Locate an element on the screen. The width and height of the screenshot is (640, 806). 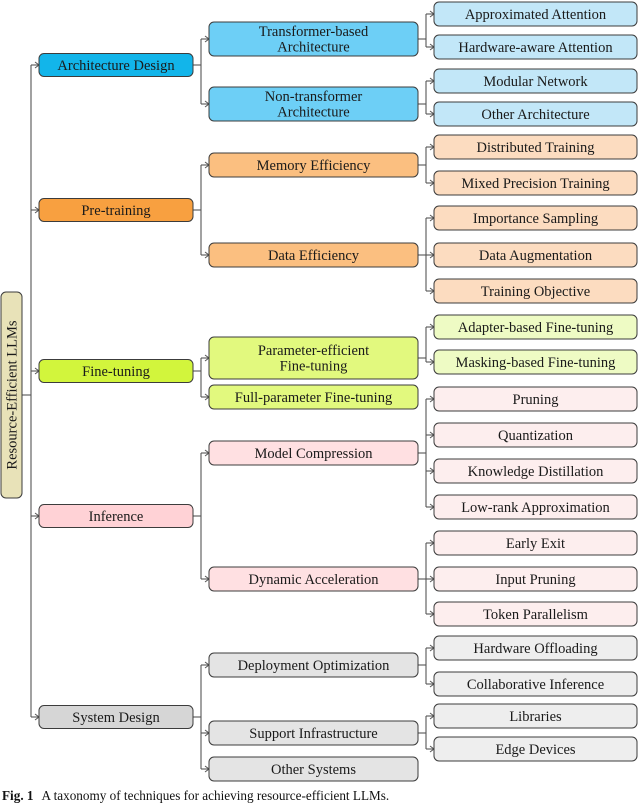
technique-label: Edge Devices is located at coordinates (535, 750).